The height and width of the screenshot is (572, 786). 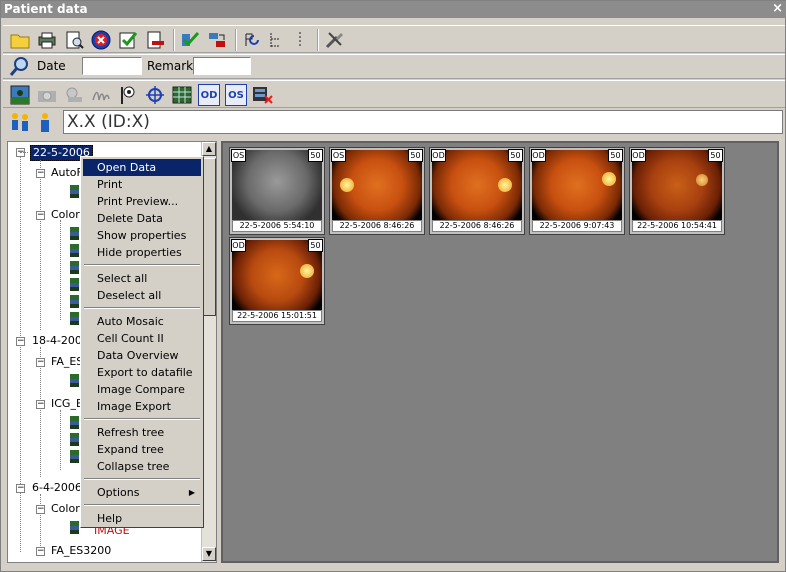 What do you see at coordinates (101, 40) in the screenshot?
I see `delete-icon` at bounding box center [101, 40].